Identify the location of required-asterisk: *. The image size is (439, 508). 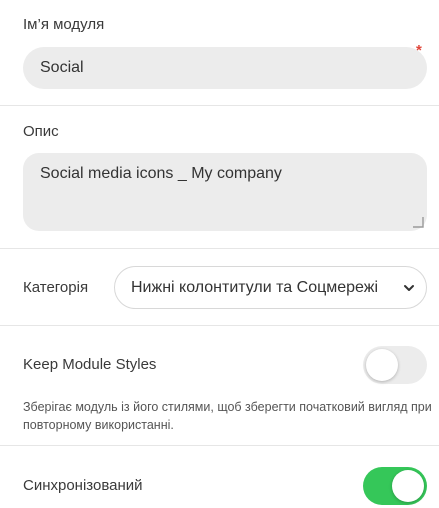
(419, 50).